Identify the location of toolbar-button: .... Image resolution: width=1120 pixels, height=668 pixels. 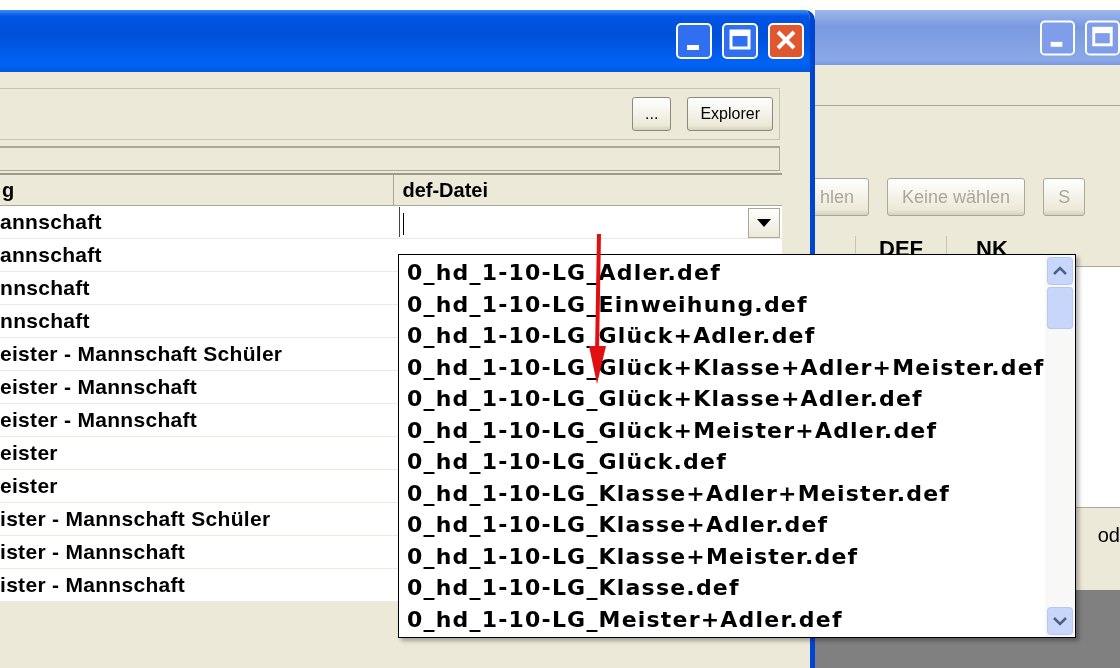
(652, 114).